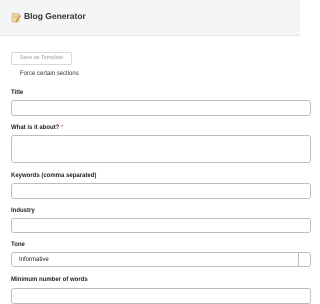  I want to click on required-mark: *, so click(62, 128).